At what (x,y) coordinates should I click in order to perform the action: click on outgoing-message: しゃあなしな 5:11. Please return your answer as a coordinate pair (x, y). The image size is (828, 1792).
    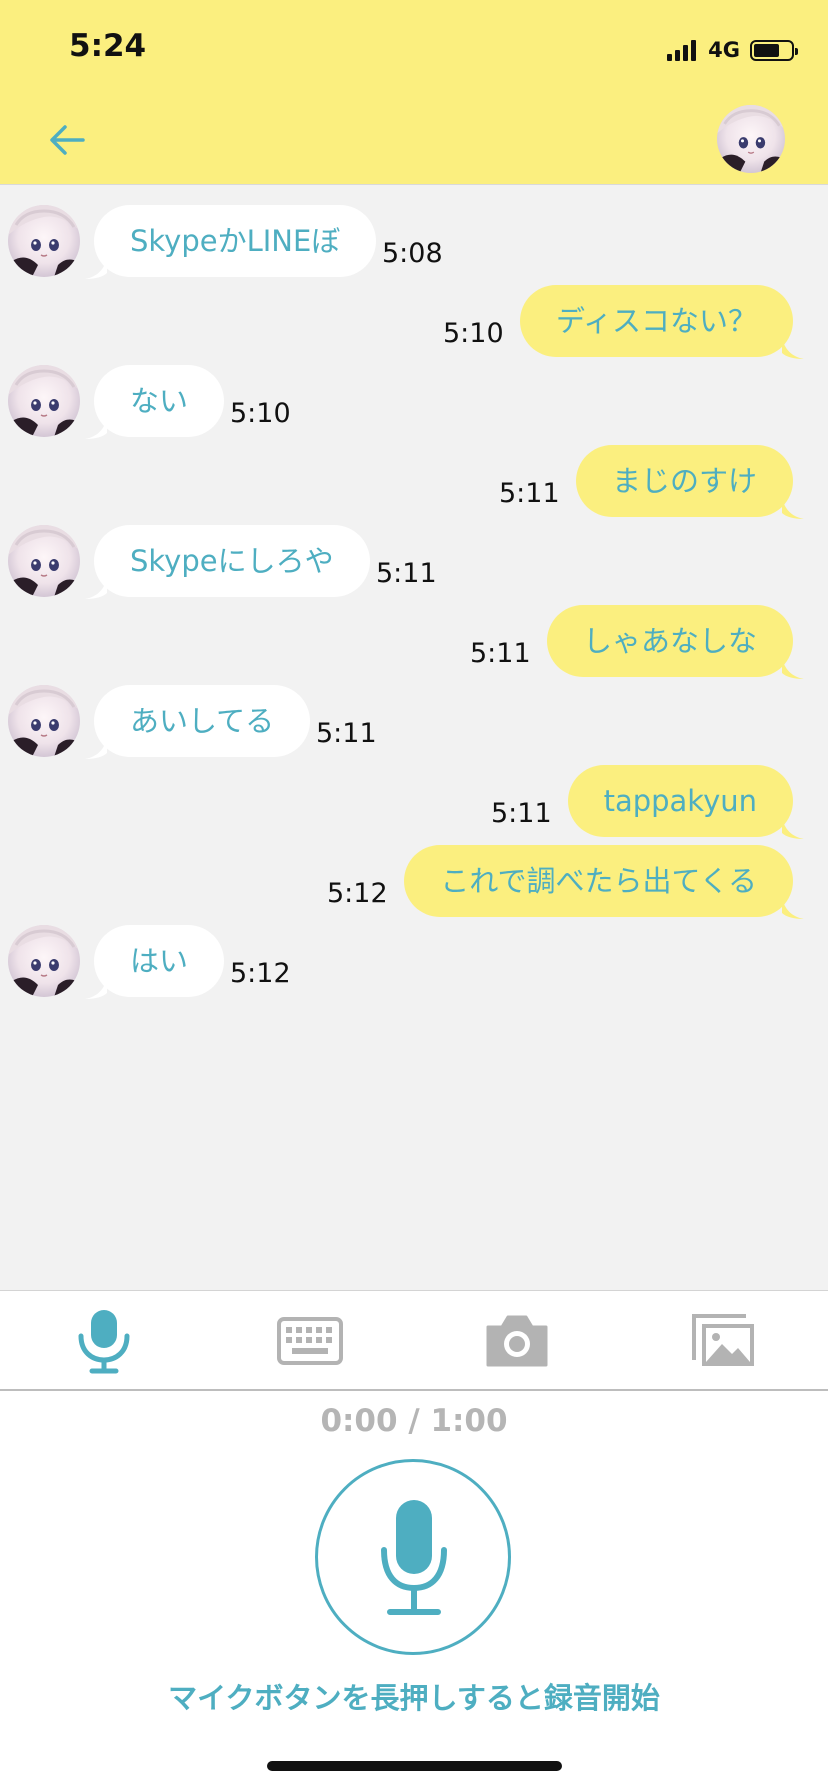
    Looking at the image, I should click on (414, 642).